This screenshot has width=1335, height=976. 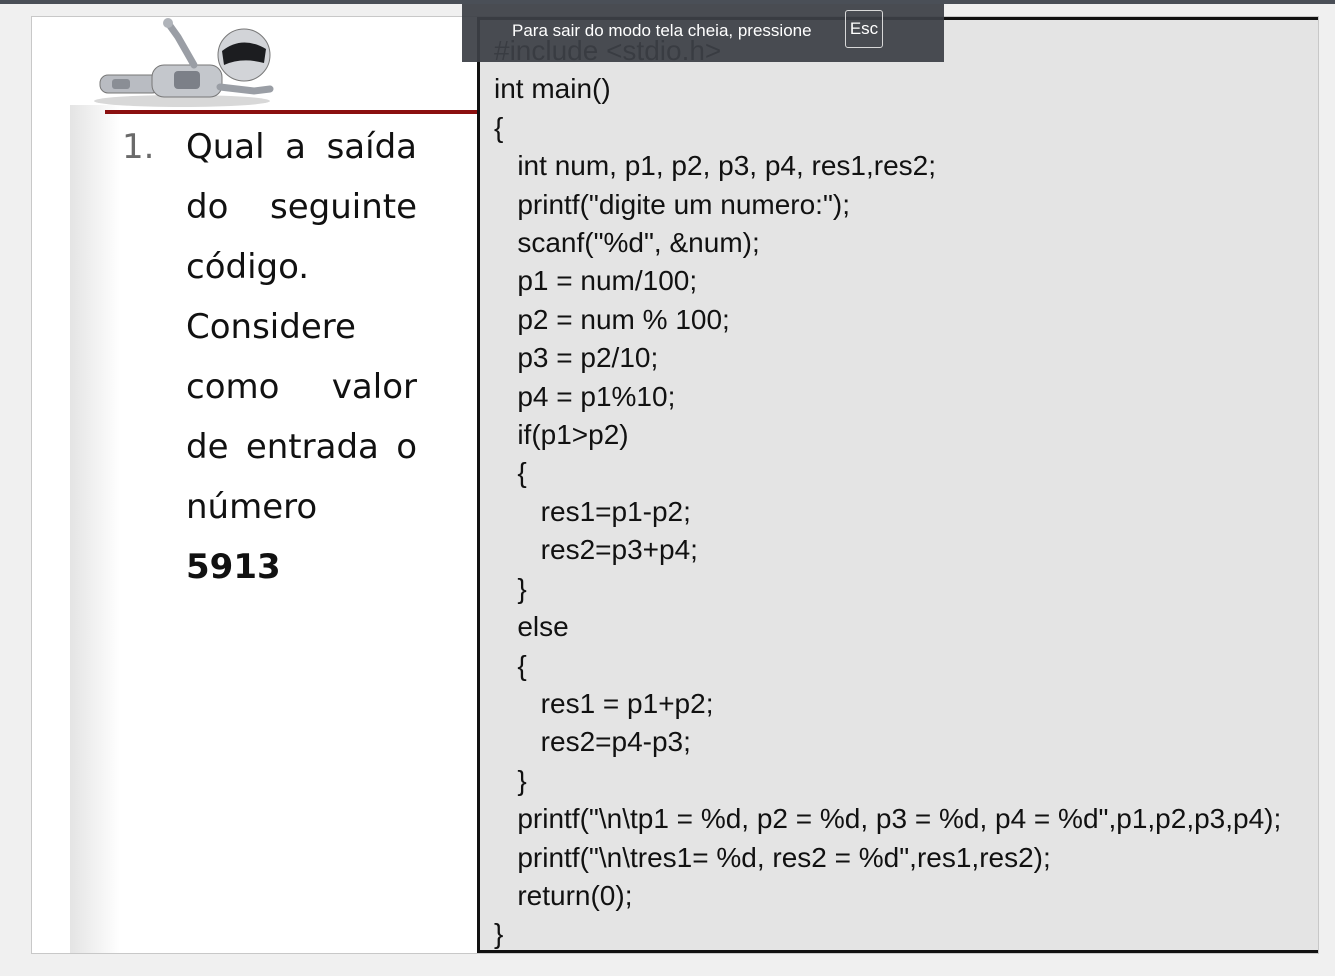 What do you see at coordinates (585, 396) in the screenshot?
I see `code-line: p4 = p1%10;` at bounding box center [585, 396].